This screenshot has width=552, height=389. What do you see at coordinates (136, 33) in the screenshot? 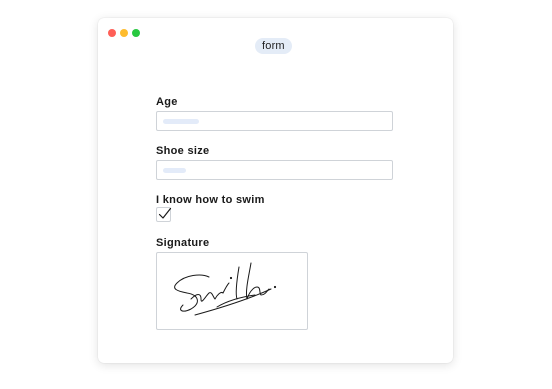
I see `maximize-icon` at bounding box center [136, 33].